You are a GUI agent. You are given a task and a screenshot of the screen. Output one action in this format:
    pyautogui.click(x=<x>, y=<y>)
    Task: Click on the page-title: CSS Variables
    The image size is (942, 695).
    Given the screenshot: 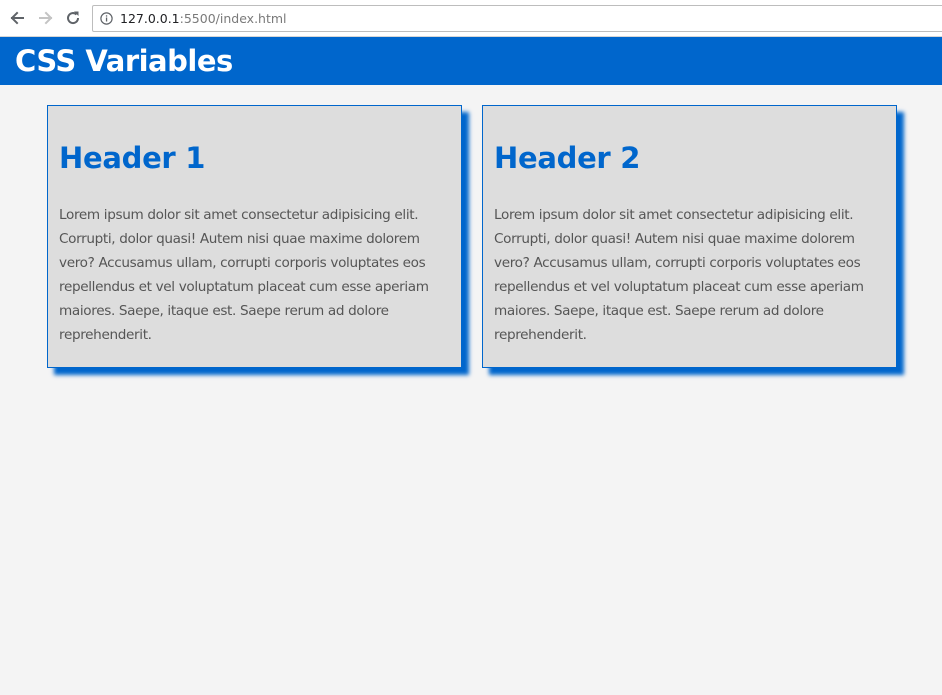 What is the action you would take?
    pyautogui.click(x=124, y=61)
    